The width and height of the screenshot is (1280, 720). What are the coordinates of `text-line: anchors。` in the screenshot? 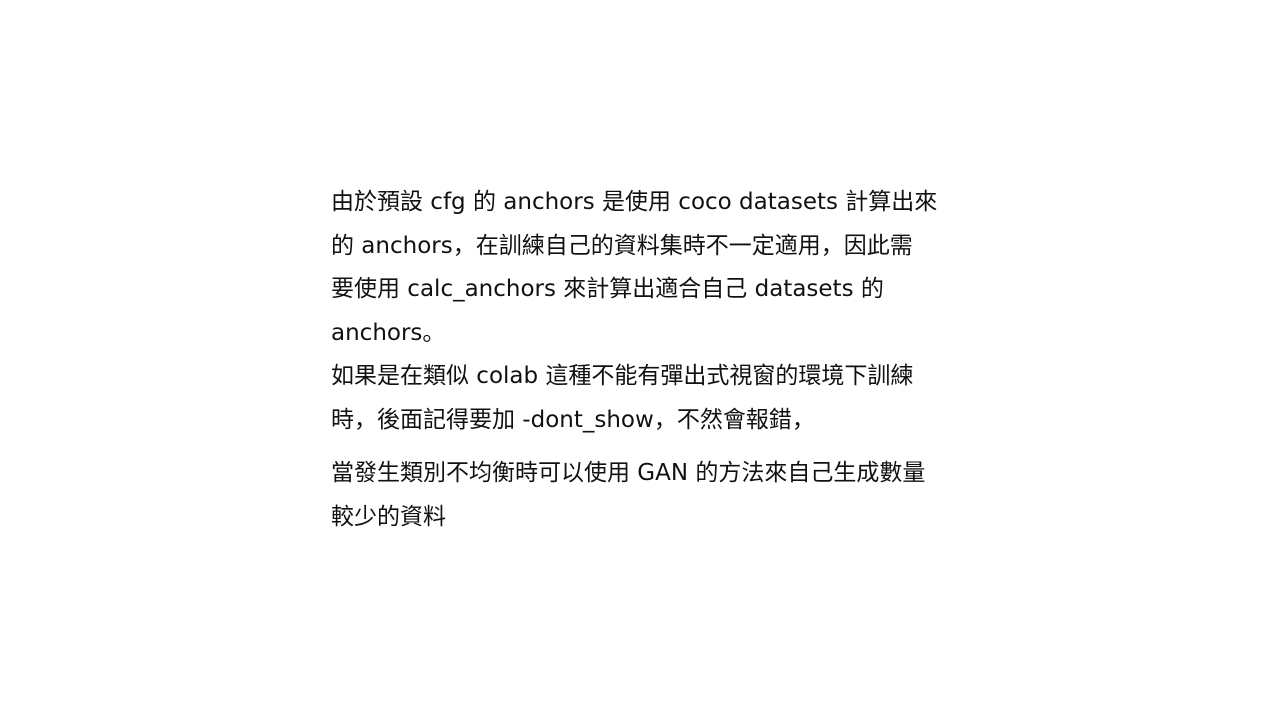 It's located at (388, 332).